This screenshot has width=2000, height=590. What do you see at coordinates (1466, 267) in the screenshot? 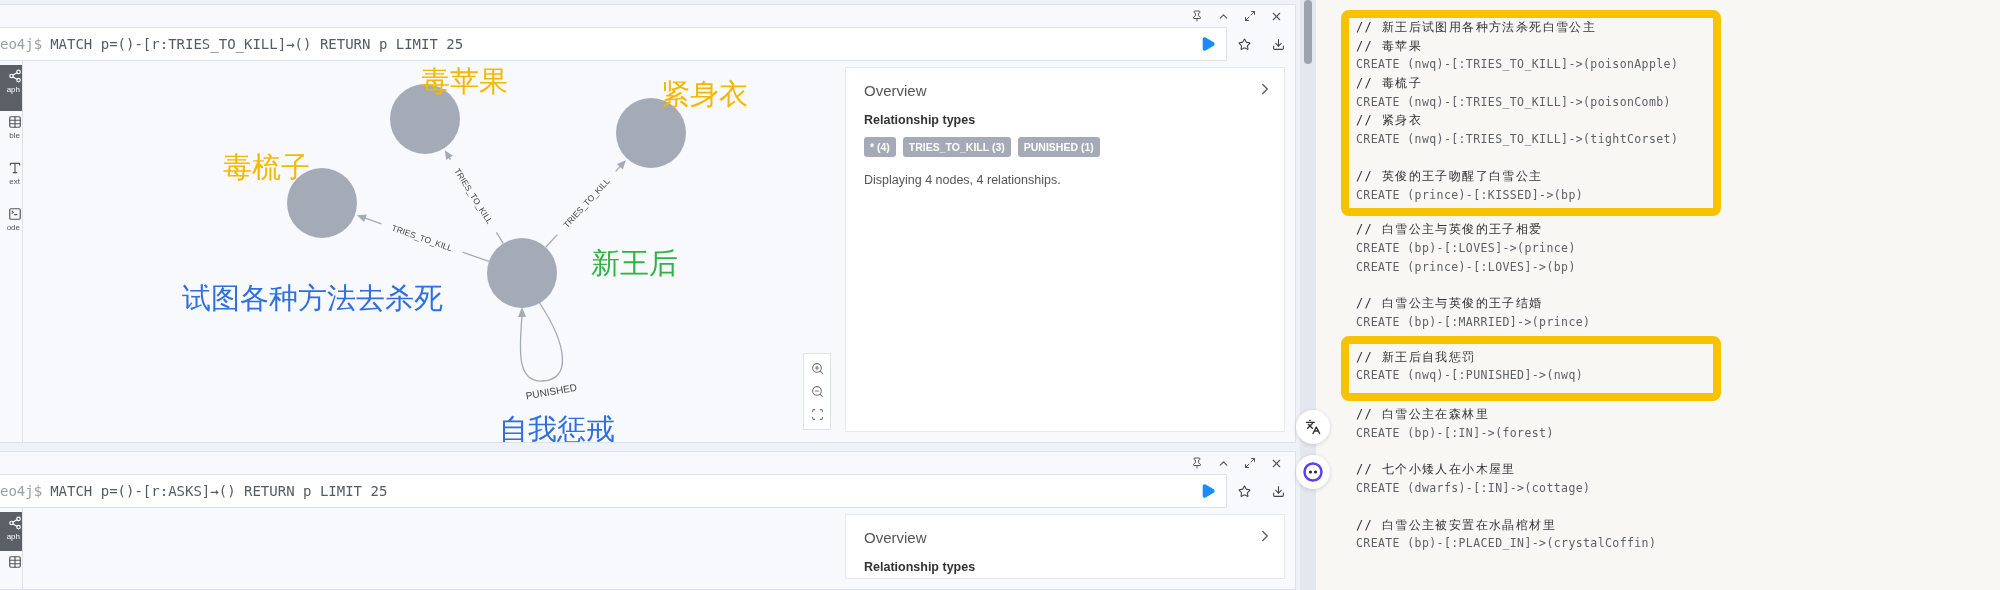
I see `code-line: CREATE (prince)-[:LOVES]->(bp)` at bounding box center [1466, 267].